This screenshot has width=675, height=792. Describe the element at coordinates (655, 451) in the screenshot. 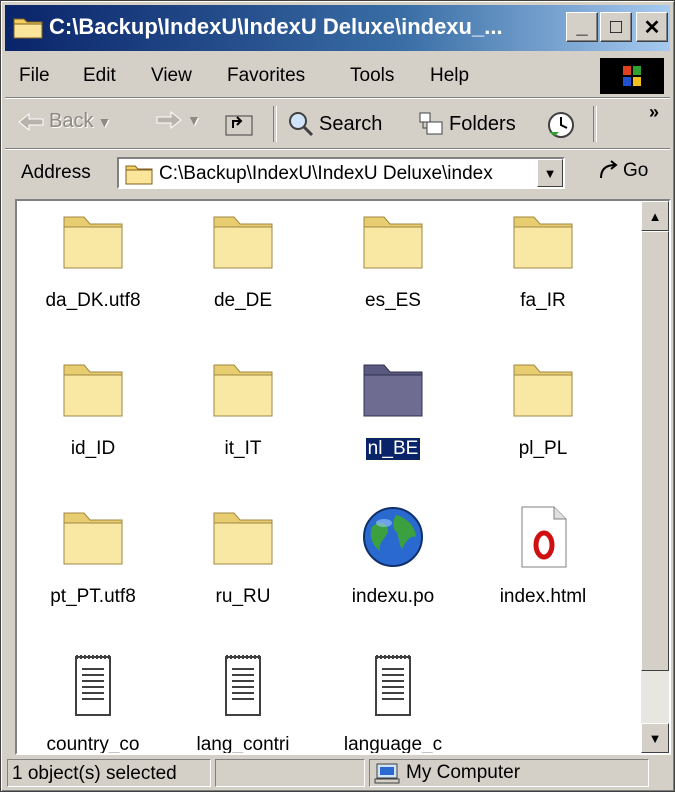

I see `scroll-thumb` at that location.